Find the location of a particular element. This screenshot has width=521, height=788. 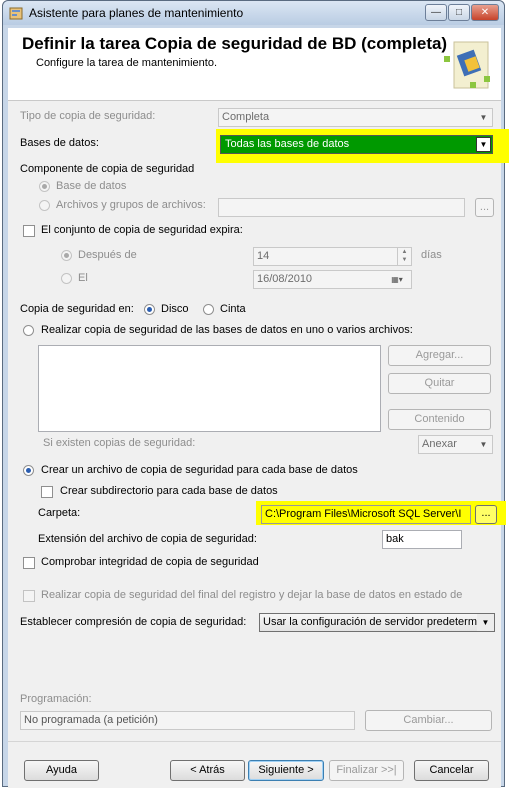

spin-arrows-icon: ▲ ▼ is located at coordinates (404, 256).